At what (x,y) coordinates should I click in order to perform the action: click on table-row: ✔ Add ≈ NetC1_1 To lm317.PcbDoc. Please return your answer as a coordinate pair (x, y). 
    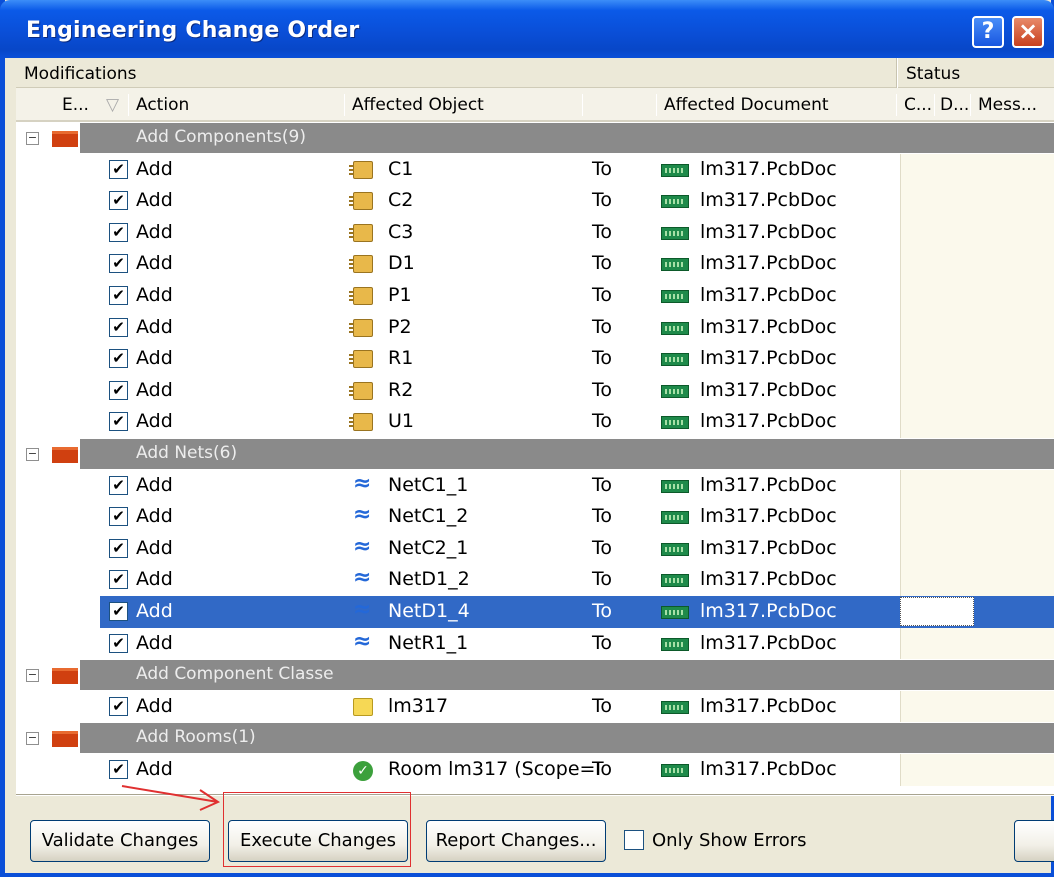
    Looking at the image, I should click on (535, 485).